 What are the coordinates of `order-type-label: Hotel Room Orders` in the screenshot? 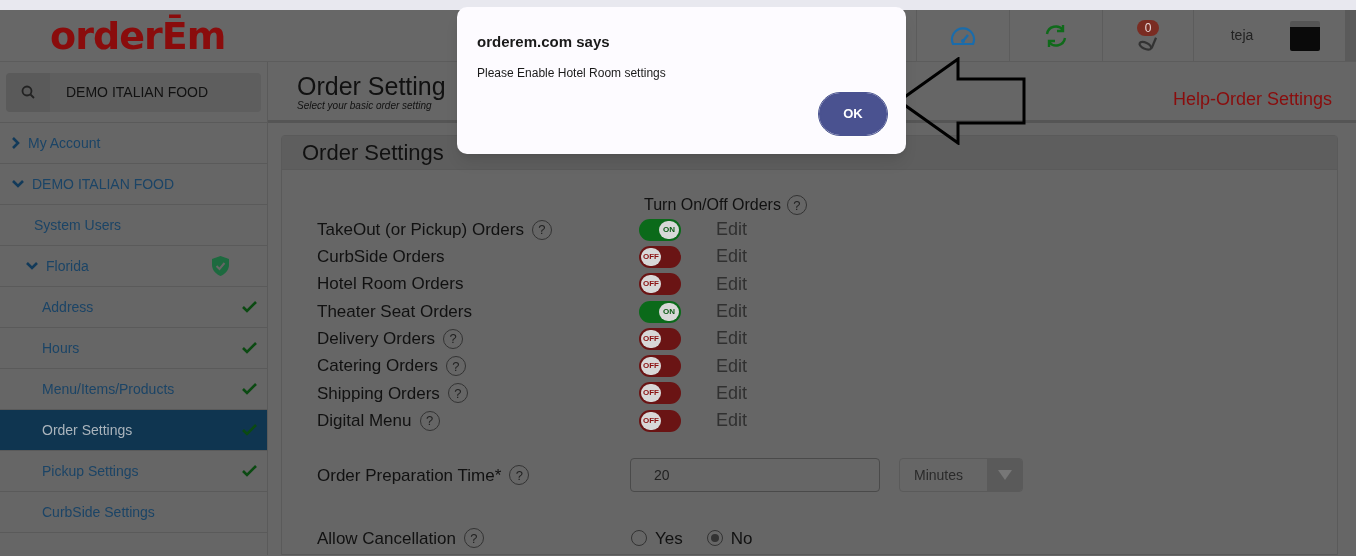 It's located at (390, 284).